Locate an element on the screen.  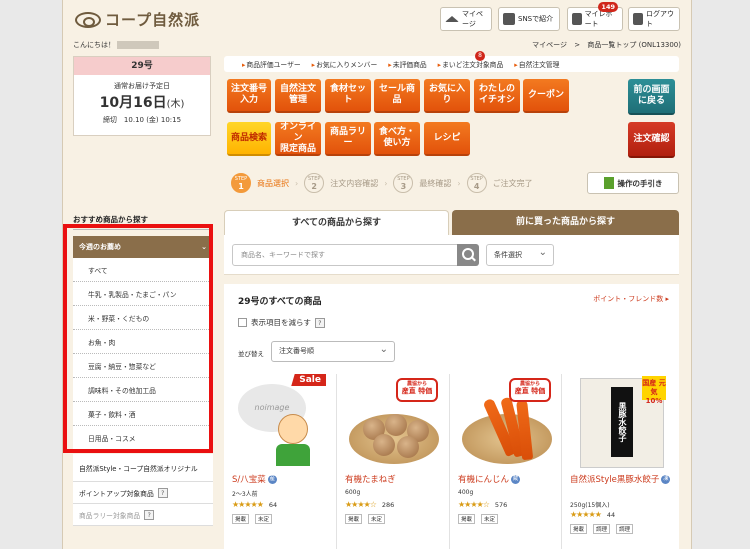
onion is located at coordinates (408, 447).